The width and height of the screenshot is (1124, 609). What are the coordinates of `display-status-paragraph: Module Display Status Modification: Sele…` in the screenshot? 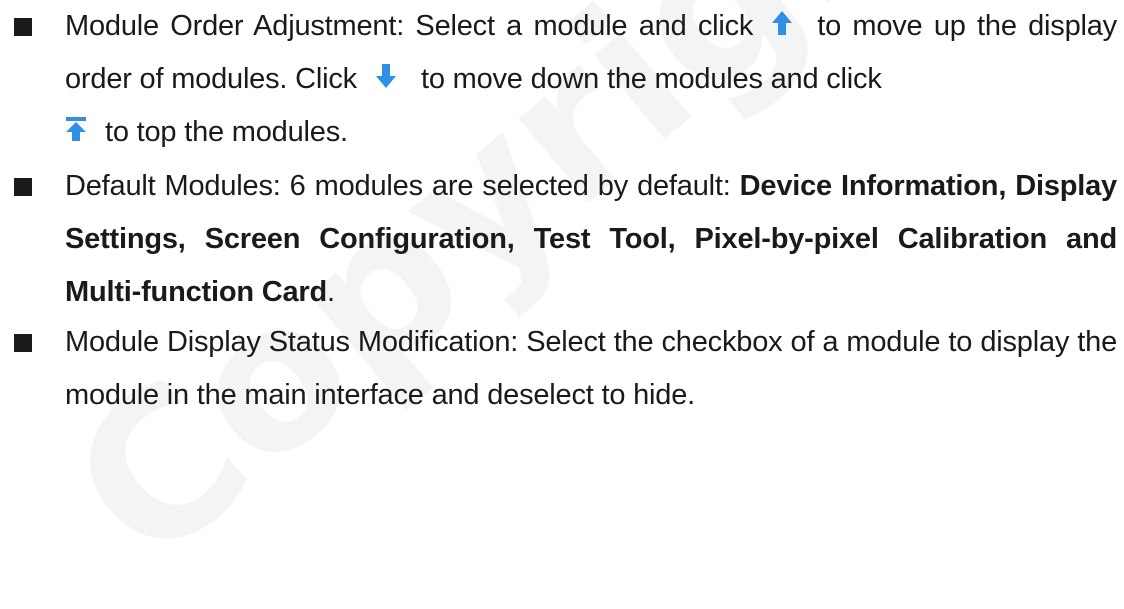 It's located at (591, 368).